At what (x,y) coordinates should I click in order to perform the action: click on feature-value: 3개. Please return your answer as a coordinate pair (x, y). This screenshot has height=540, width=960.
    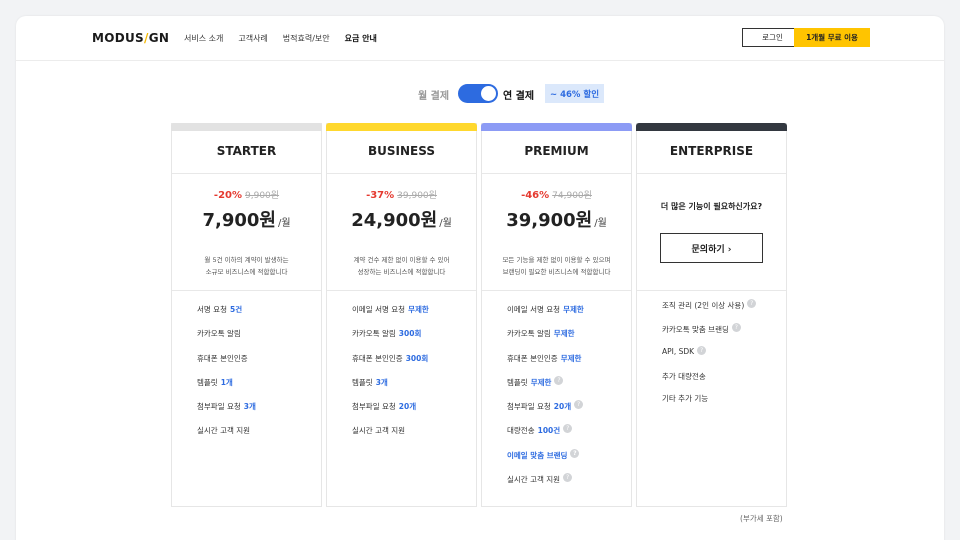
    Looking at the image, I should click on (249, 407).